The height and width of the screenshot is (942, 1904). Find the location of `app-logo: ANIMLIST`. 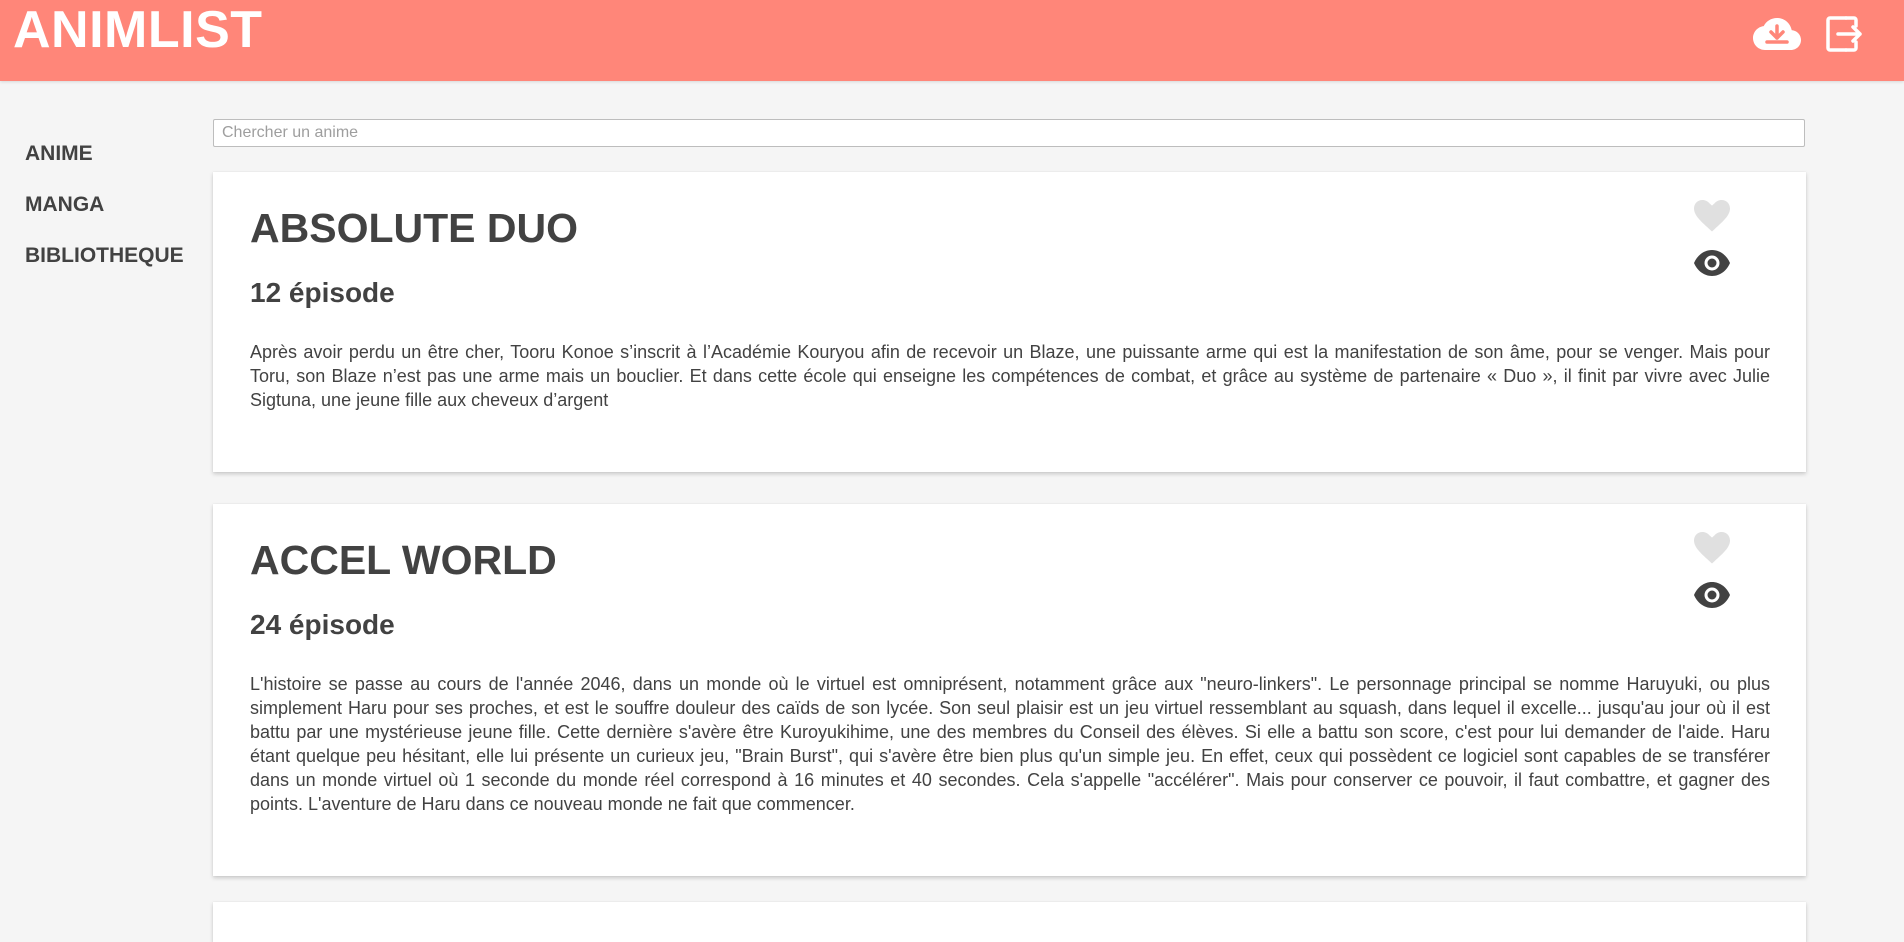

app-logo: ANIMLIST is located at coordinates (138, 30).